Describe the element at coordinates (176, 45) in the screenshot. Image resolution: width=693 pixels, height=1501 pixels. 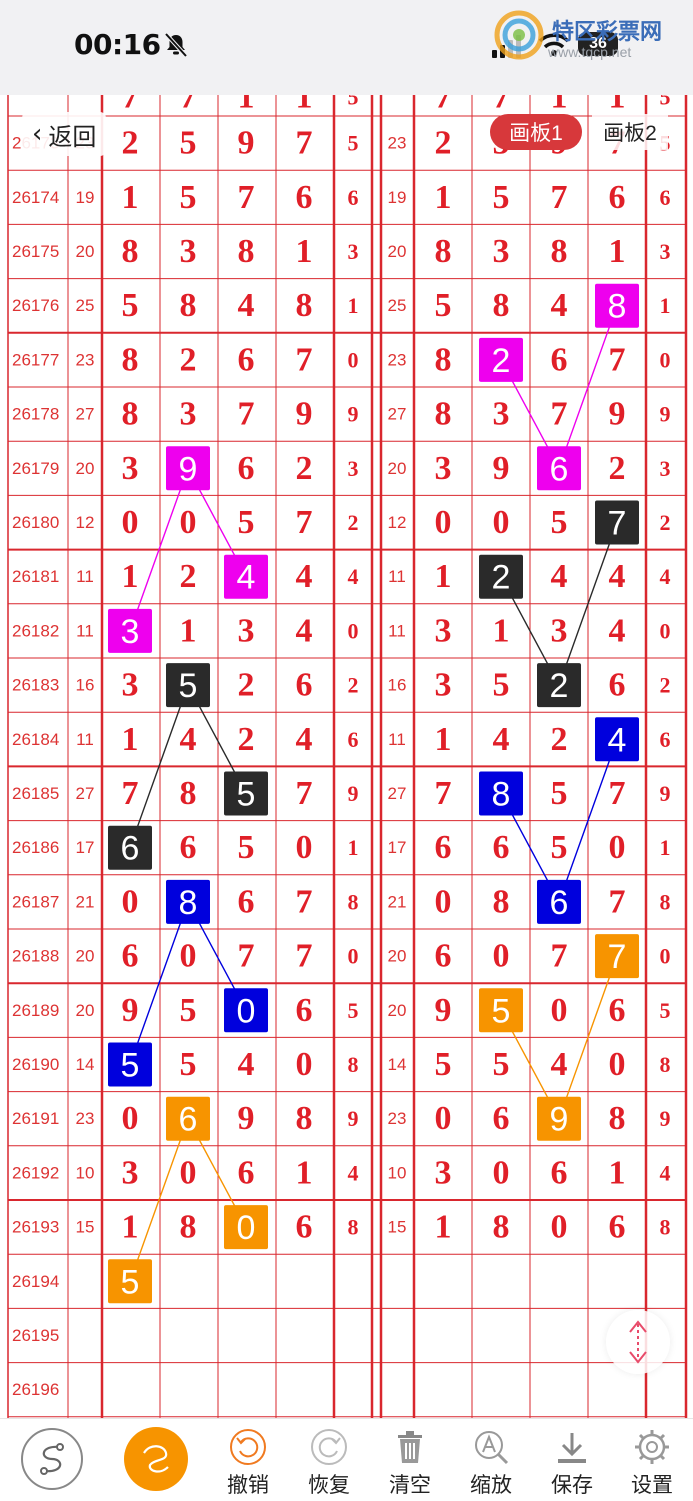
I see `bell-slash-icon` at that location.